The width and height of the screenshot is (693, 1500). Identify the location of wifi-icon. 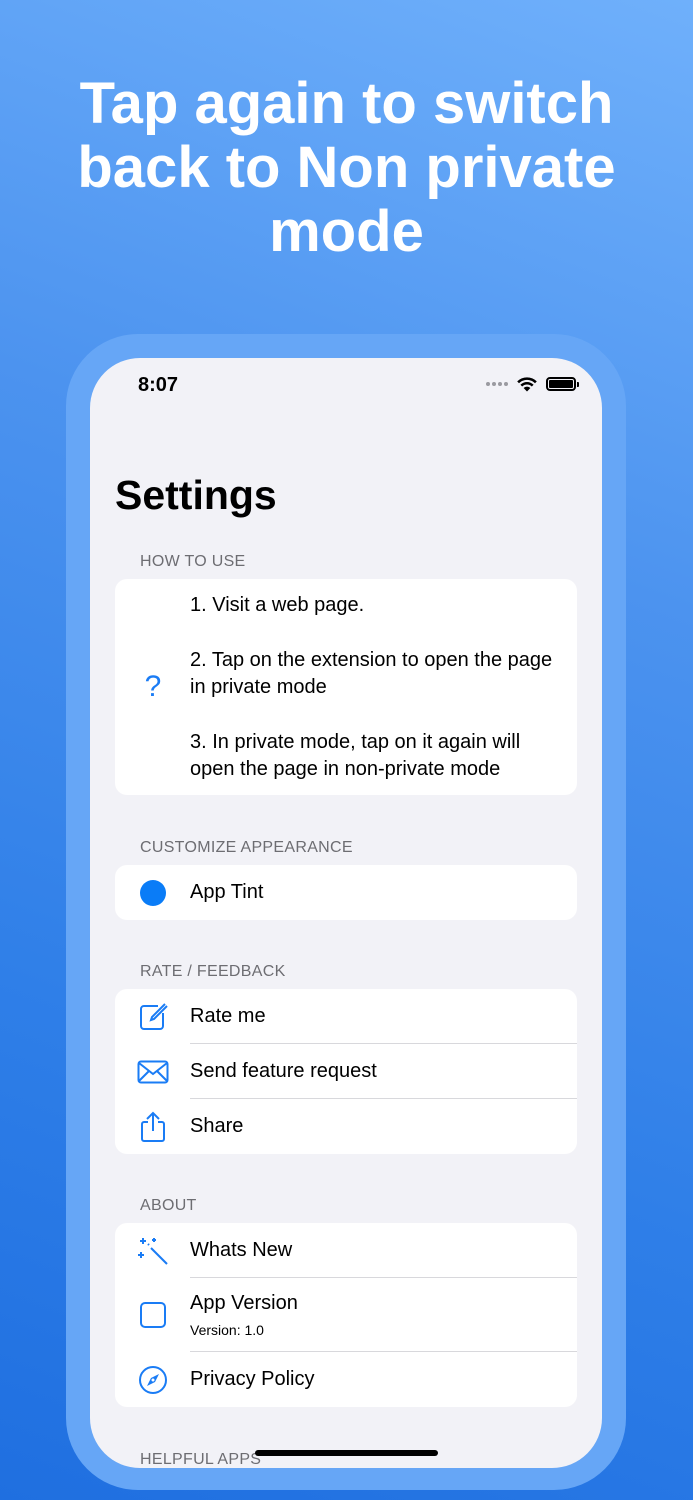
(527, 384).